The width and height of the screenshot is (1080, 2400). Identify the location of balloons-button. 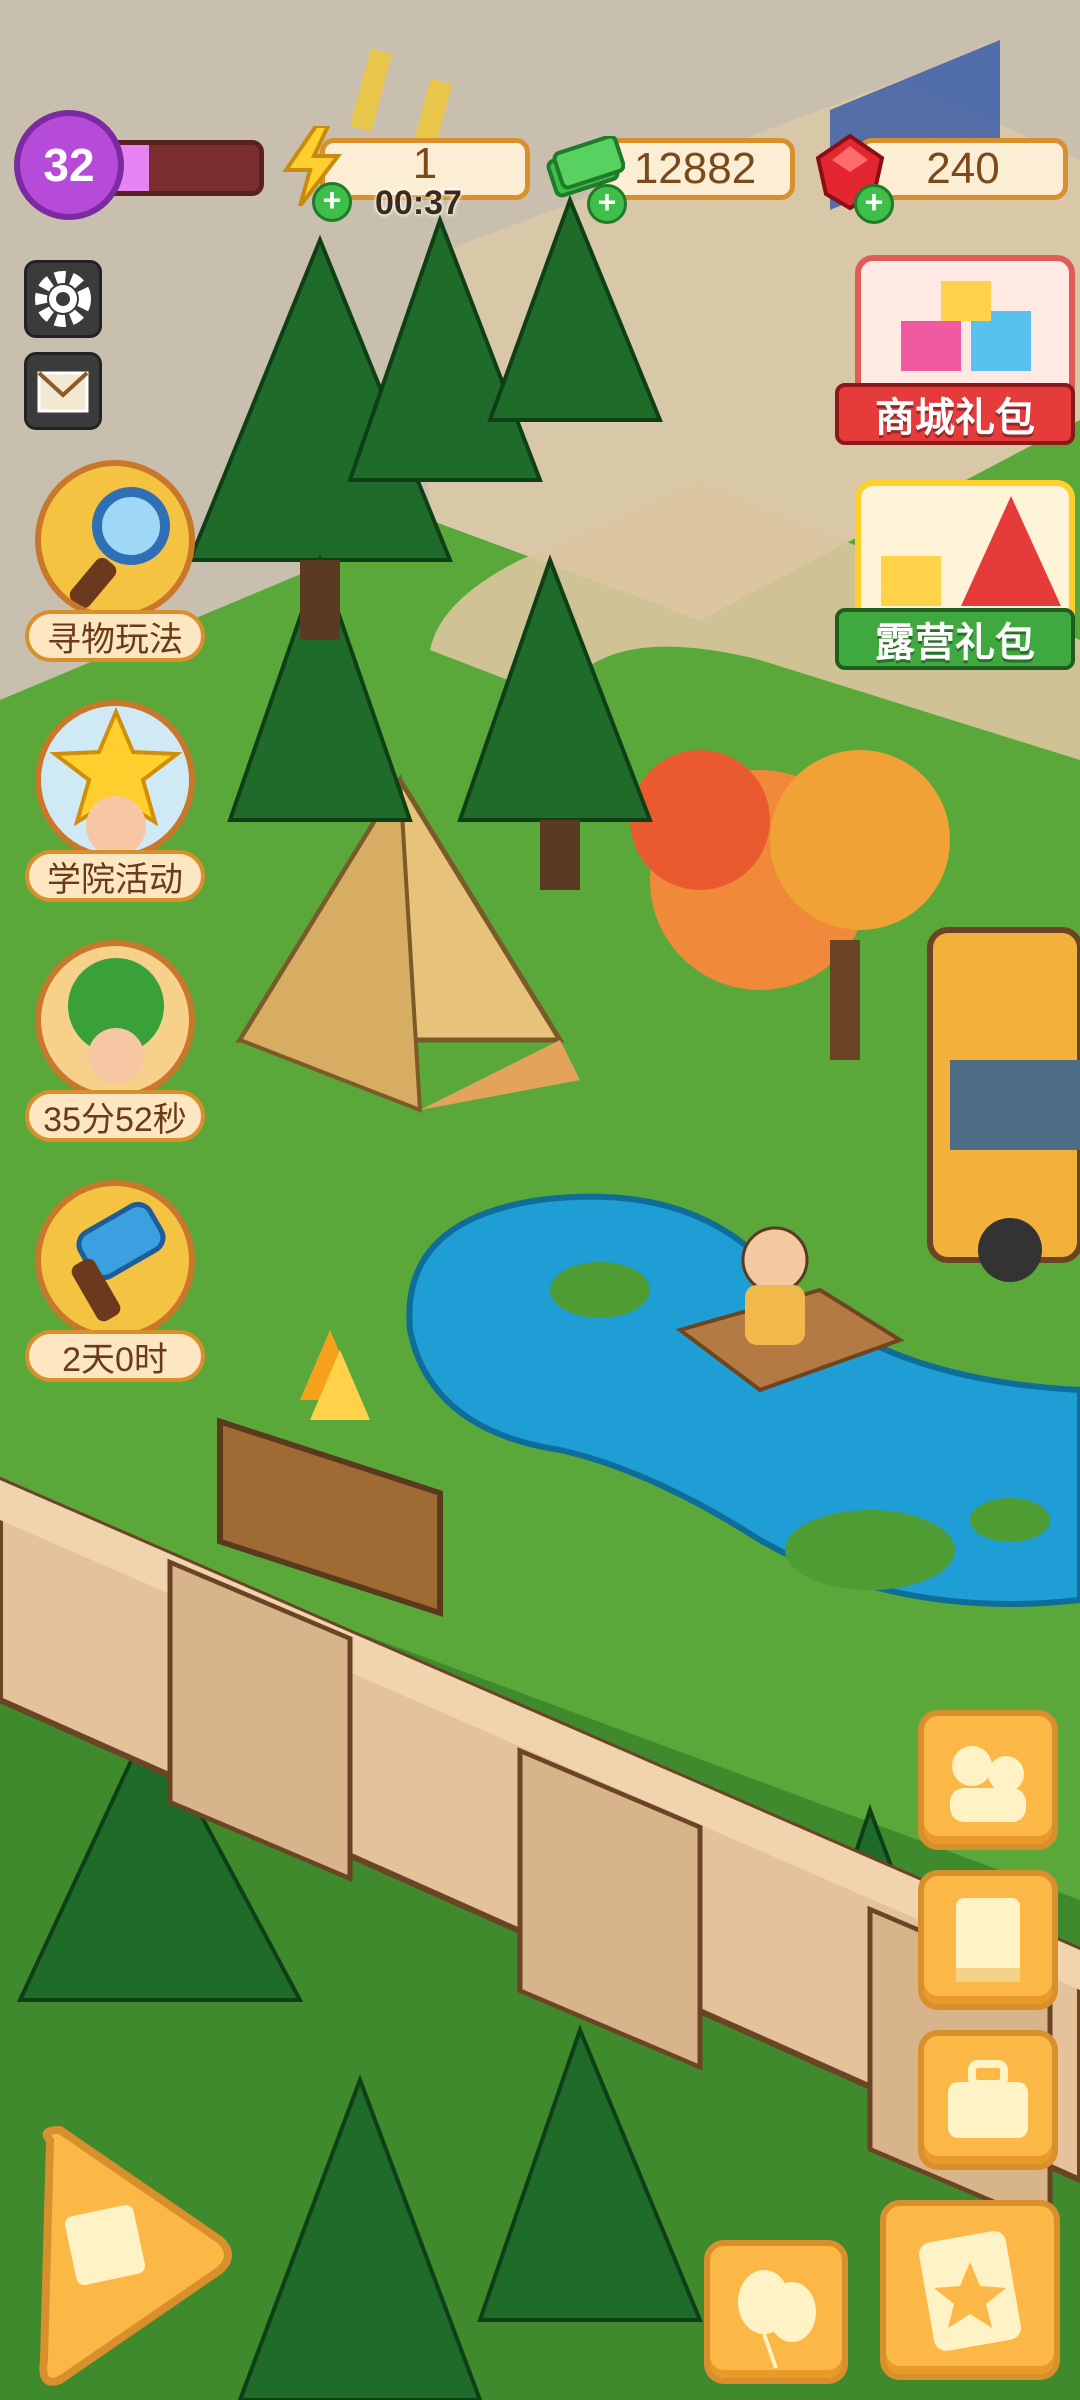
(776, 2312).